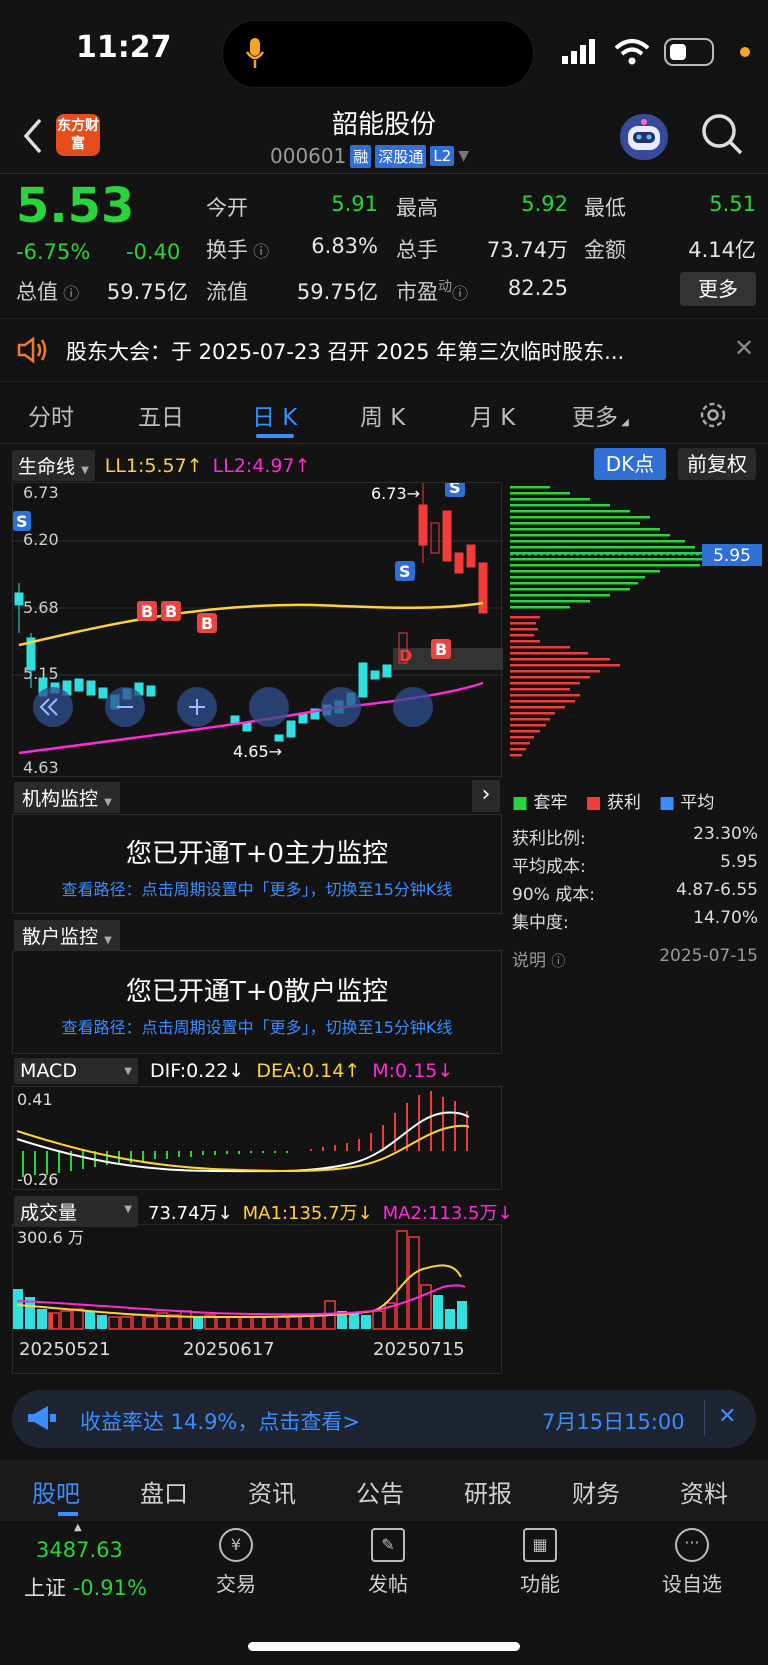 The height and width of the screenshot is (1665, 768). Describe the element at coordinates (378, 54) in the screenshot. I see `dynamic-island` at that location.